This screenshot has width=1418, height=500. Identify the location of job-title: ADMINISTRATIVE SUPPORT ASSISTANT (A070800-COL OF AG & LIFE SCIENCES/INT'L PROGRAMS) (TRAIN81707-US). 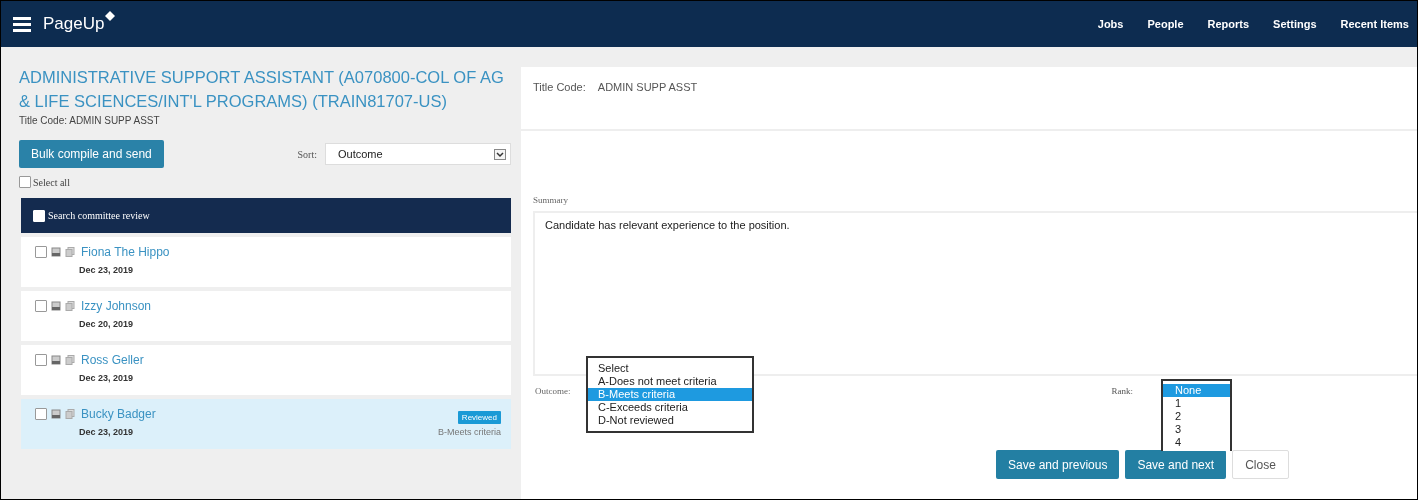
(262, 89).